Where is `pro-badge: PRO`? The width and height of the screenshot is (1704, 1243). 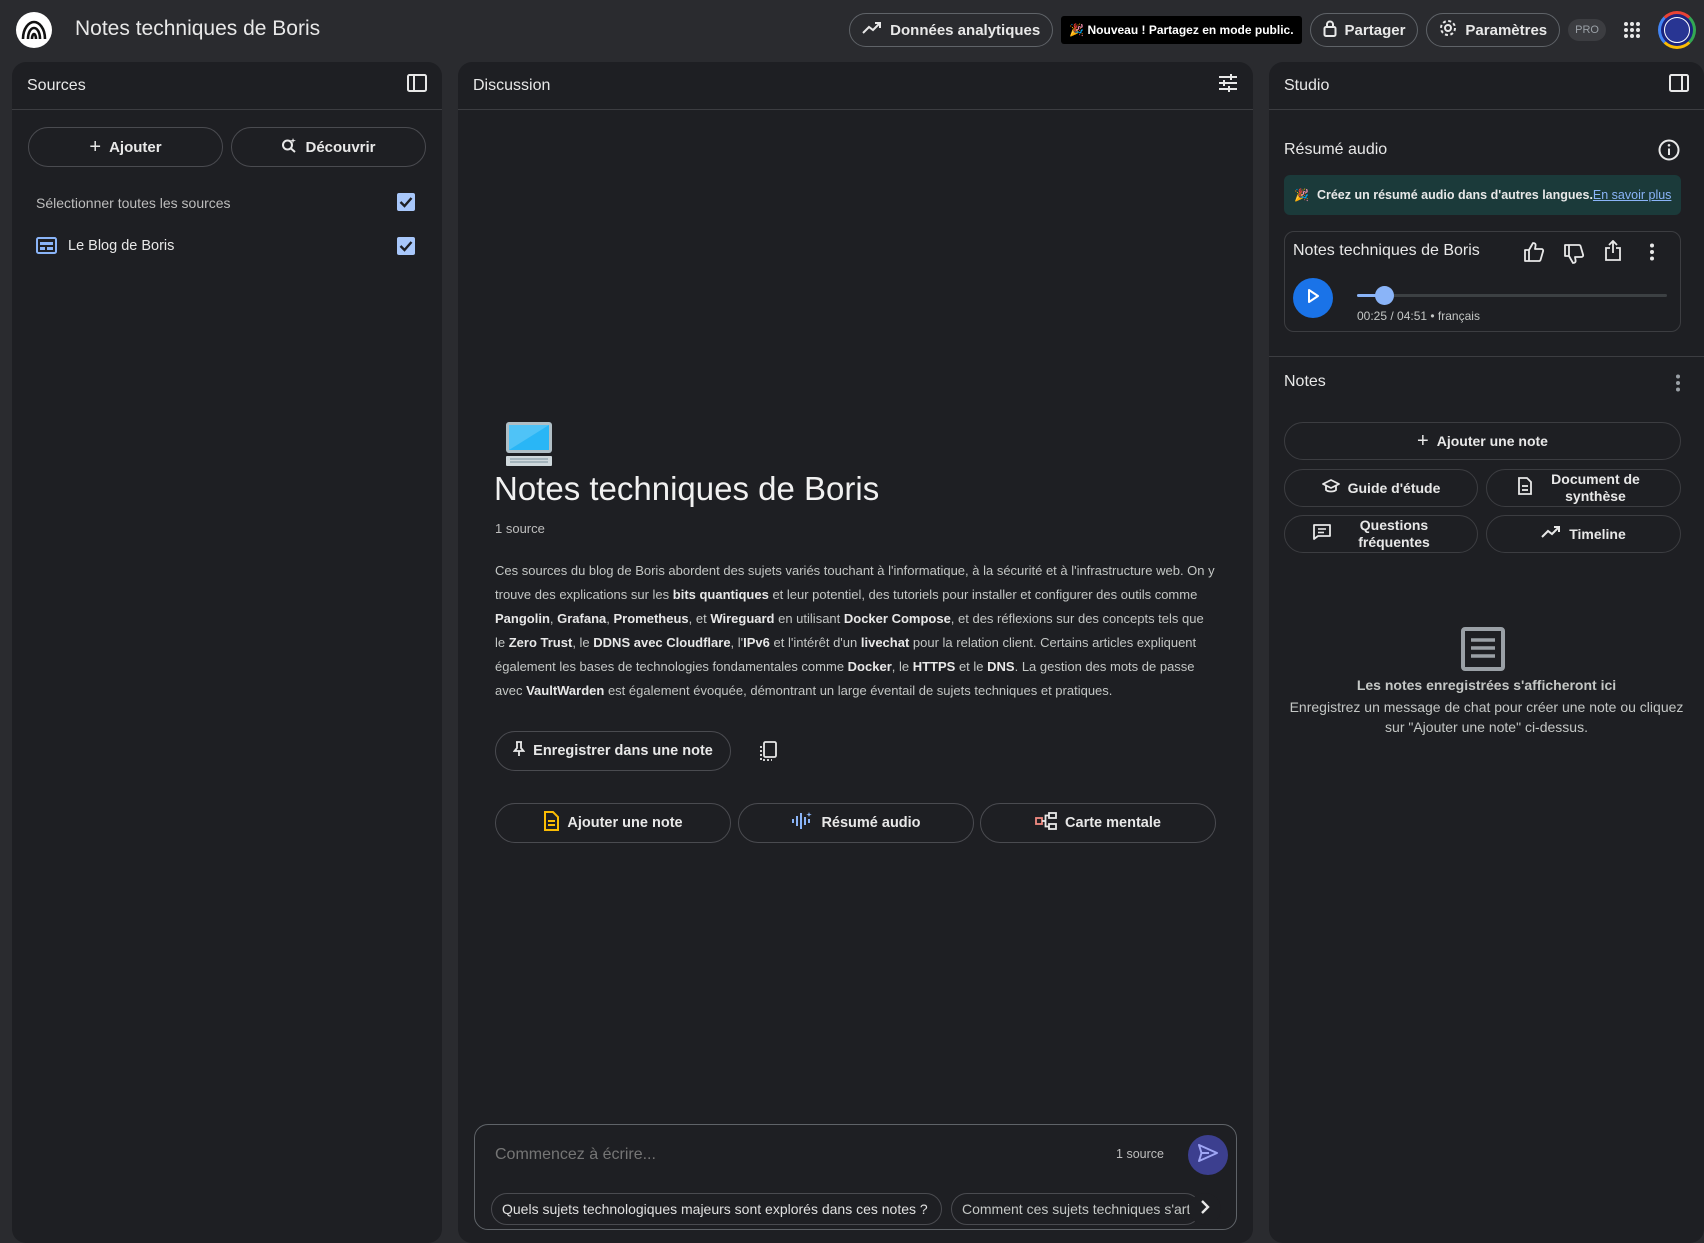
pro-badge: PRO is located at coordinates (1587, 30).